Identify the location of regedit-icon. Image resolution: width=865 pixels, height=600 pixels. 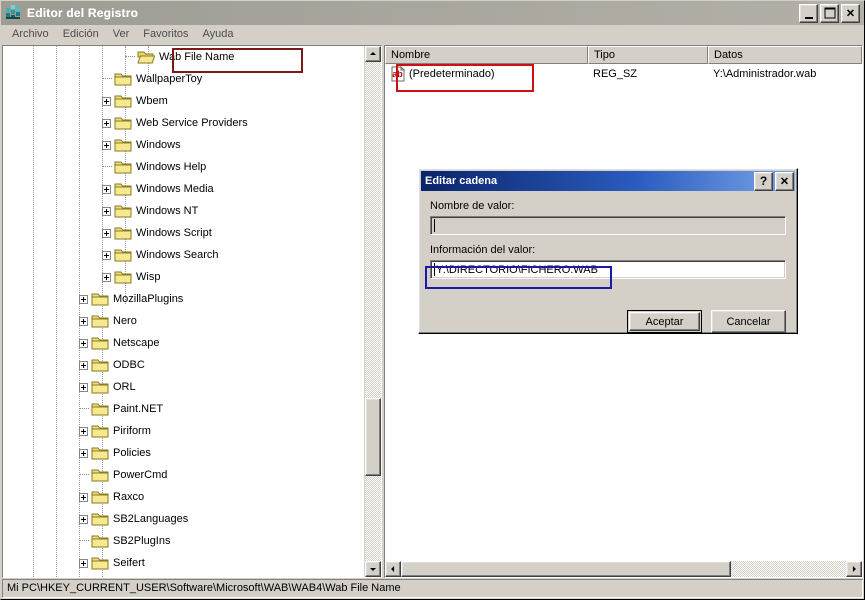
(13, 13).